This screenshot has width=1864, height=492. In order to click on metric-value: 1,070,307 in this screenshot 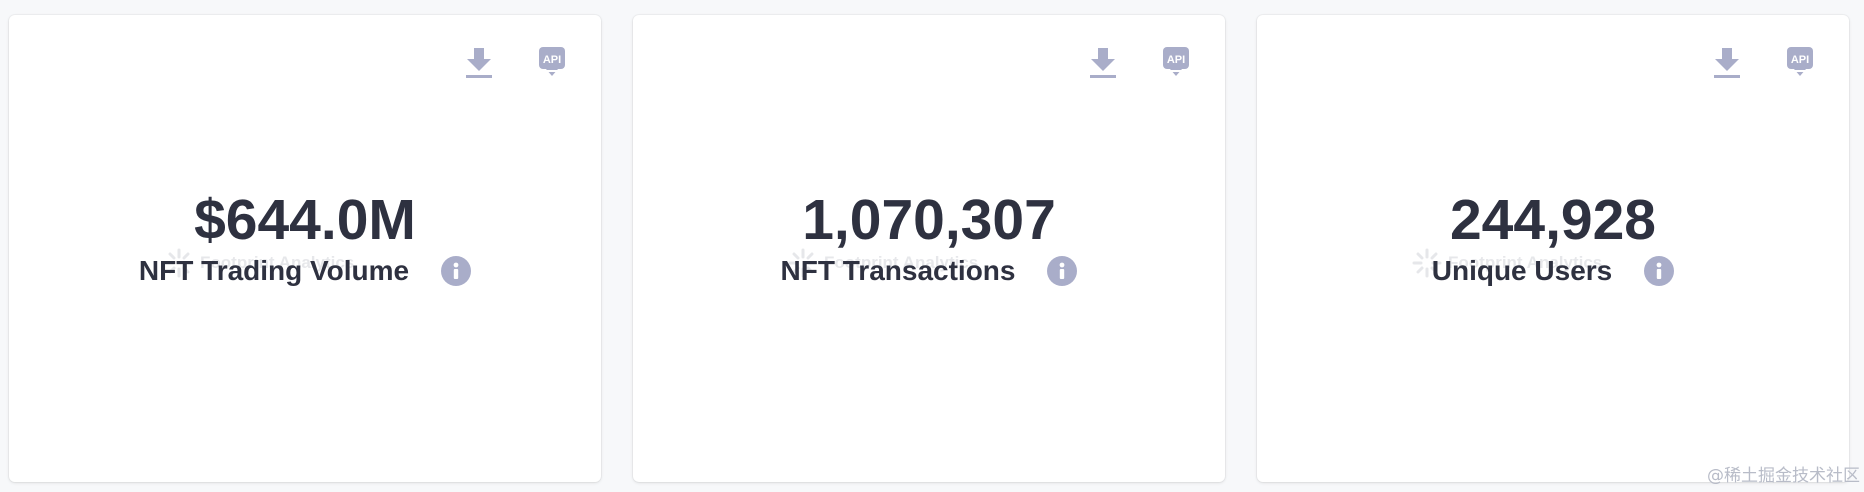, I will do `click(929, 220)`.